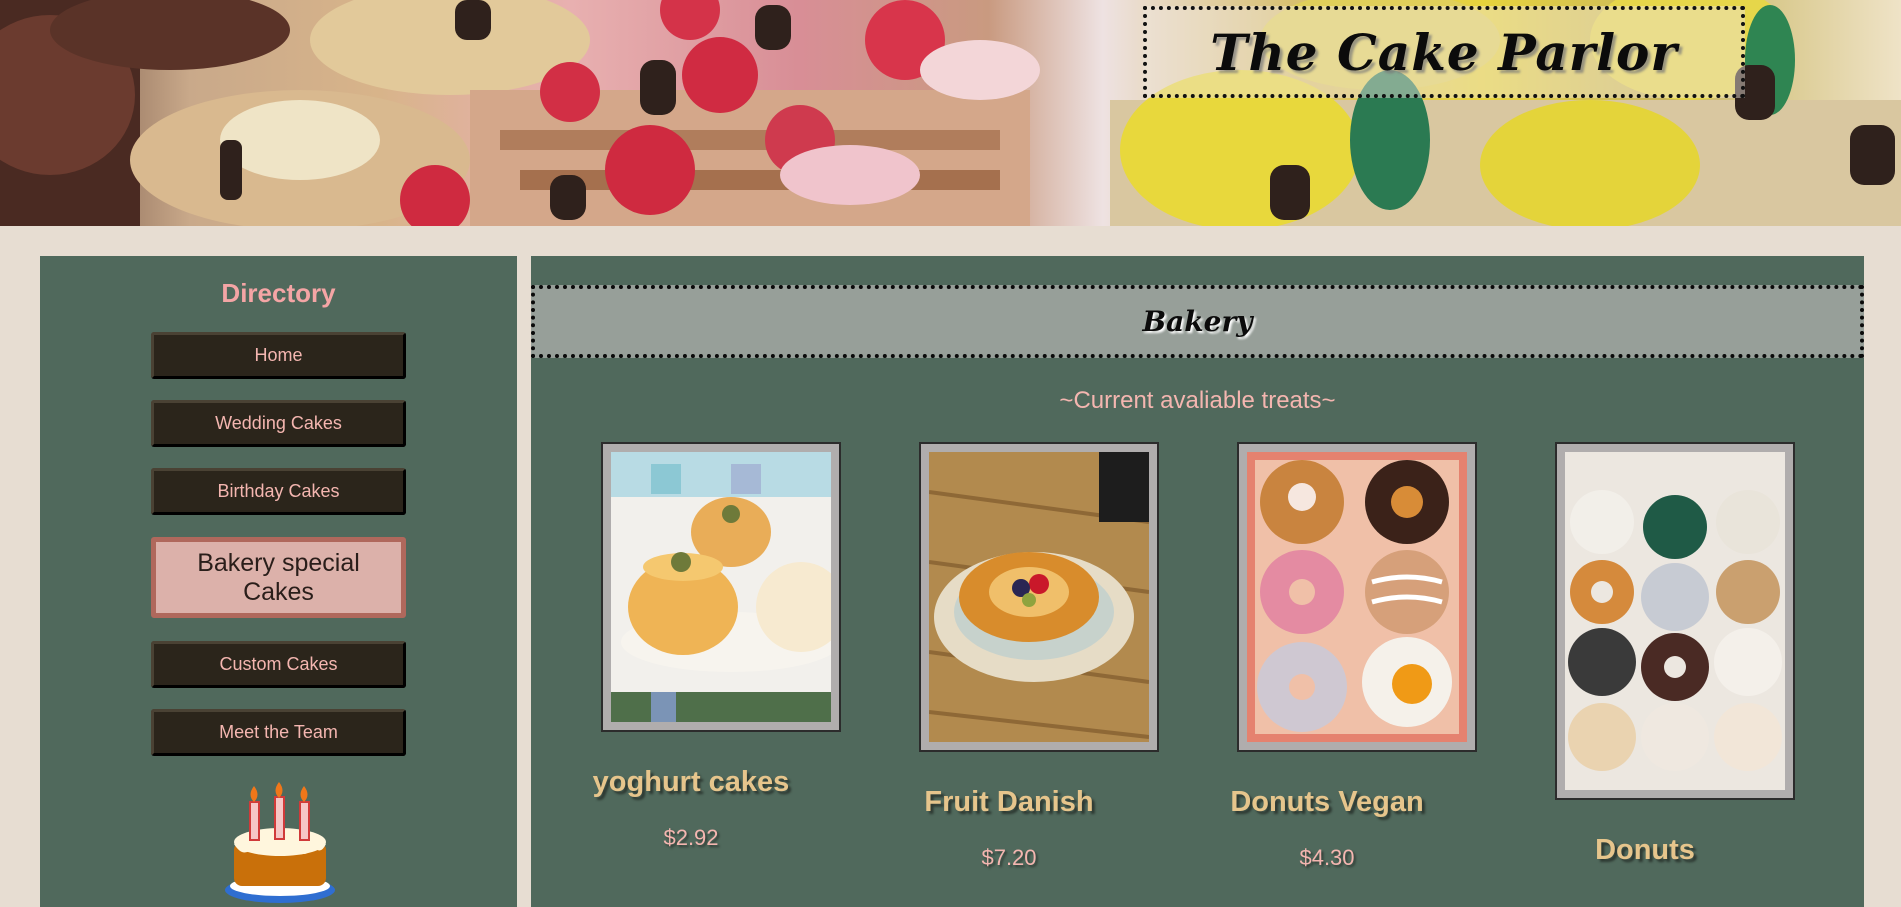 This screenshot has height=907, width=1901. I want to click on nav-home-button: Home, so click(278, 355).